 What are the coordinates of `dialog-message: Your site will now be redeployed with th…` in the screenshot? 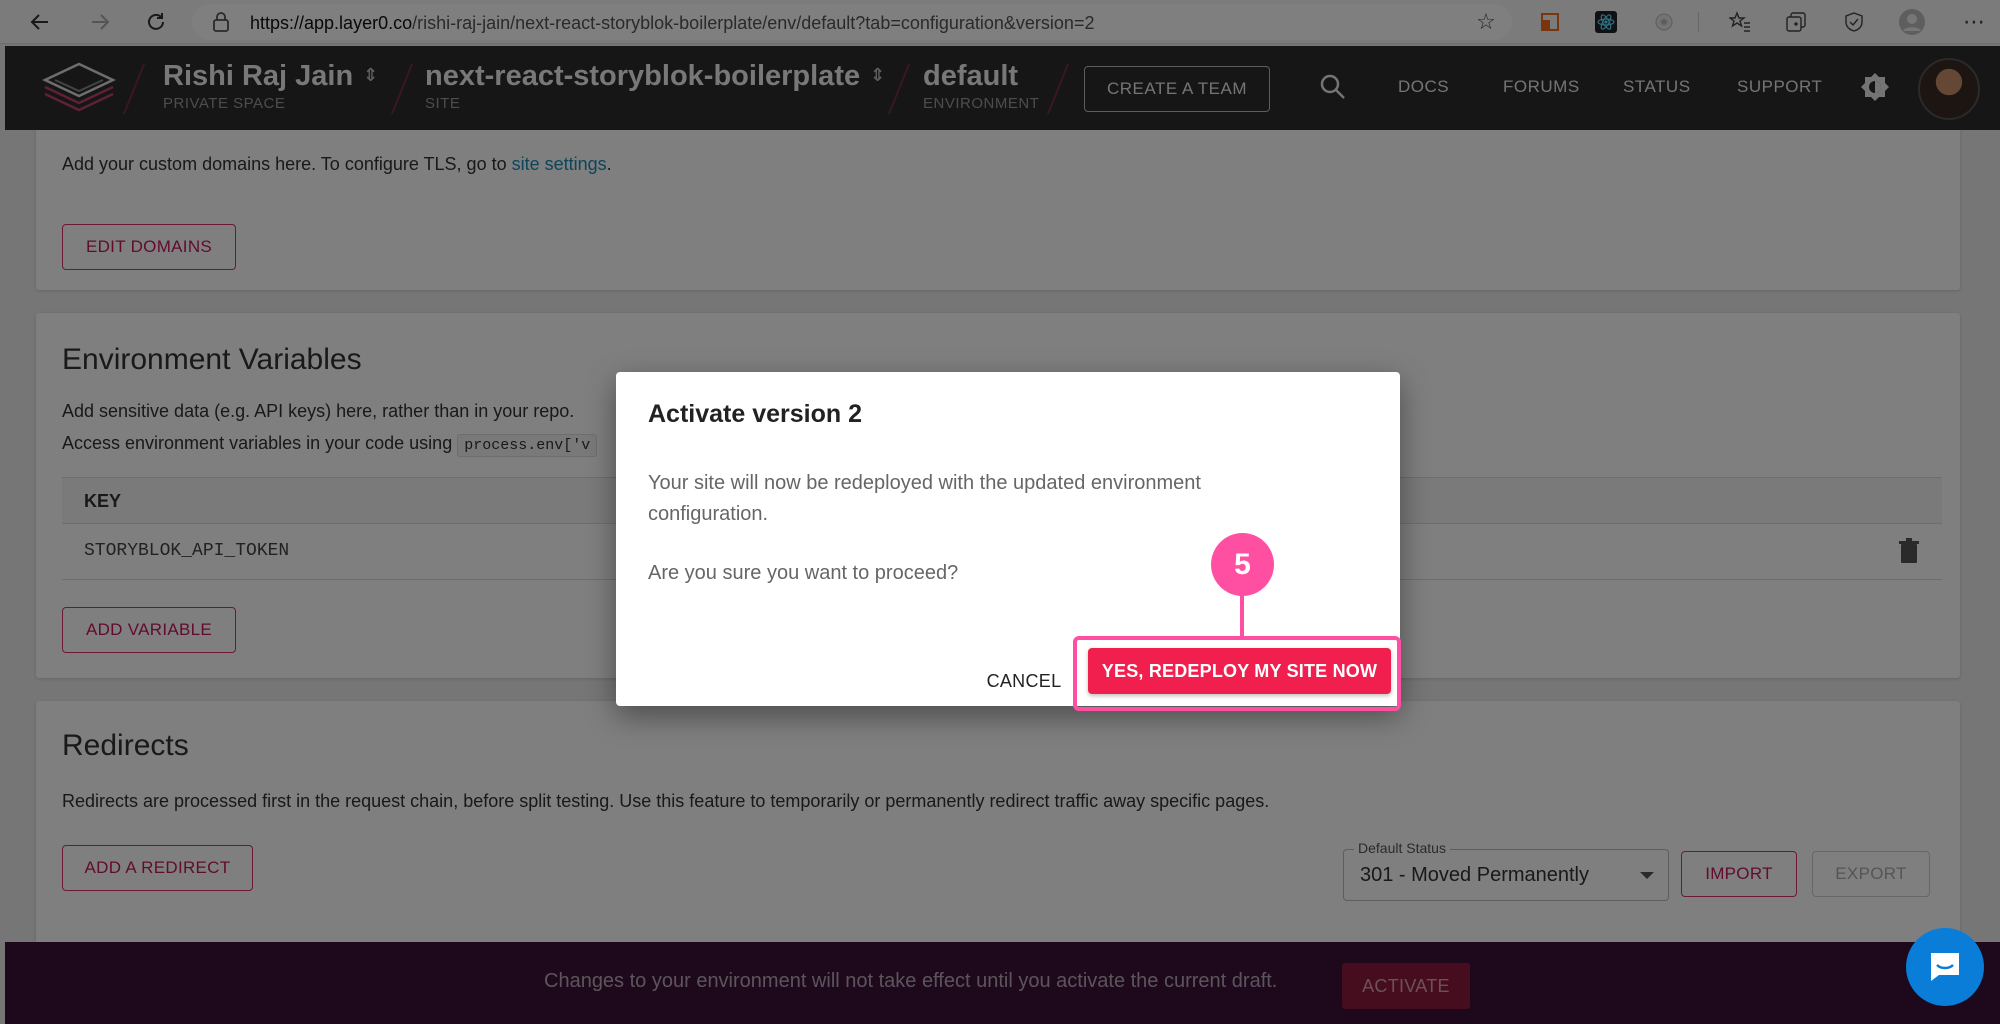 It's located at (924, 498).